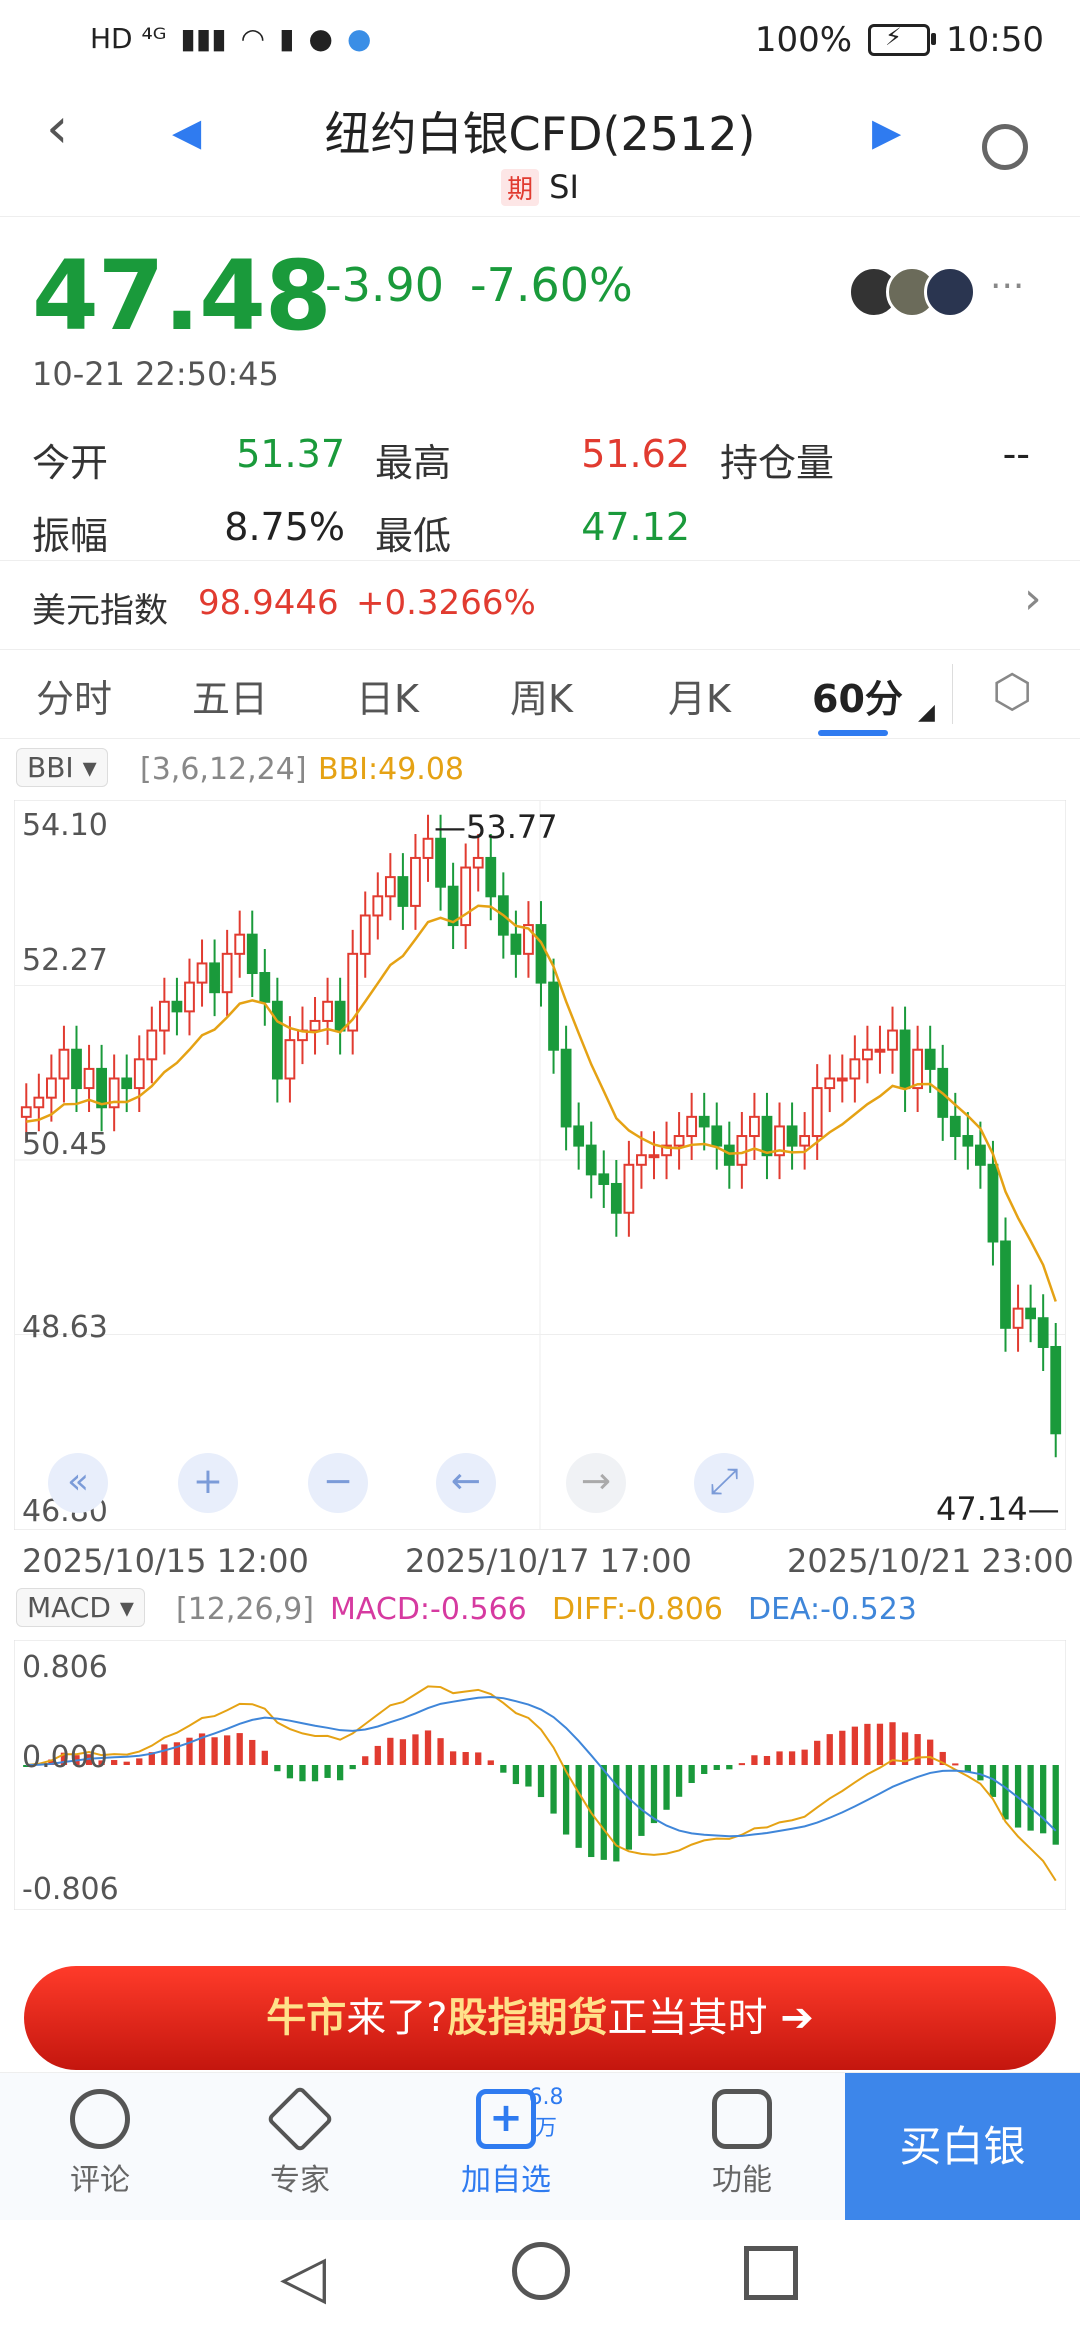 The width and height of the screenshot is (1080, 2340). What do you see at coordinates (62, 767) in the screenshot?
I see `bbi-selector: BBI ▾` at bounding box center [62, 767].